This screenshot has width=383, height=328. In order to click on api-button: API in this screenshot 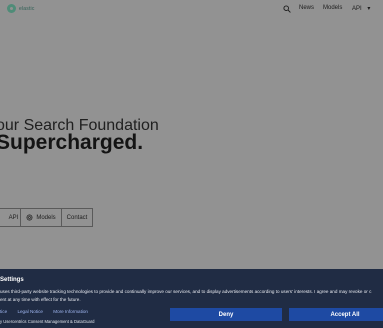, I will do `click(10, 217)`.